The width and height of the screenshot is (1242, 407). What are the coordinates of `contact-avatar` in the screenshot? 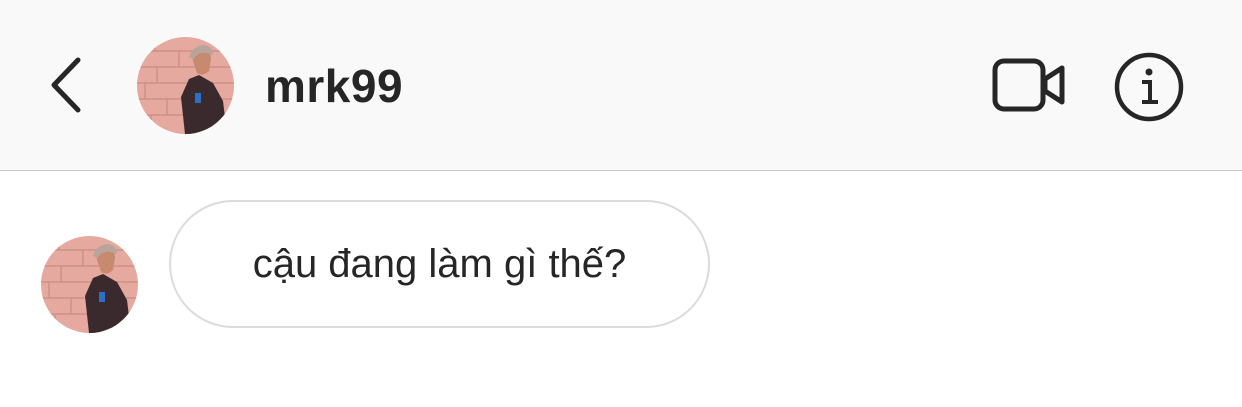 It's located at (185, 85).